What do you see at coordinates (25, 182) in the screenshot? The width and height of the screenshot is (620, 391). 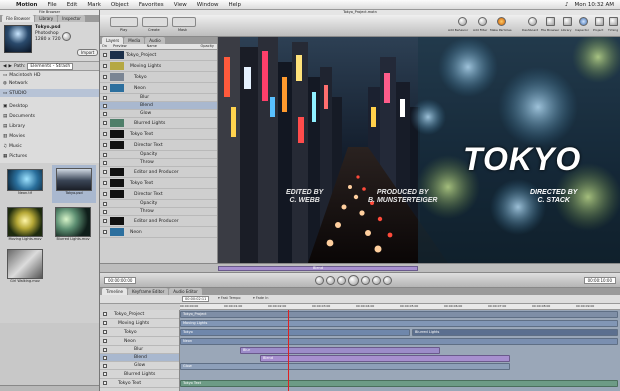 I see `thumb-item: Neon.tif` at bounding box center [25, 182].